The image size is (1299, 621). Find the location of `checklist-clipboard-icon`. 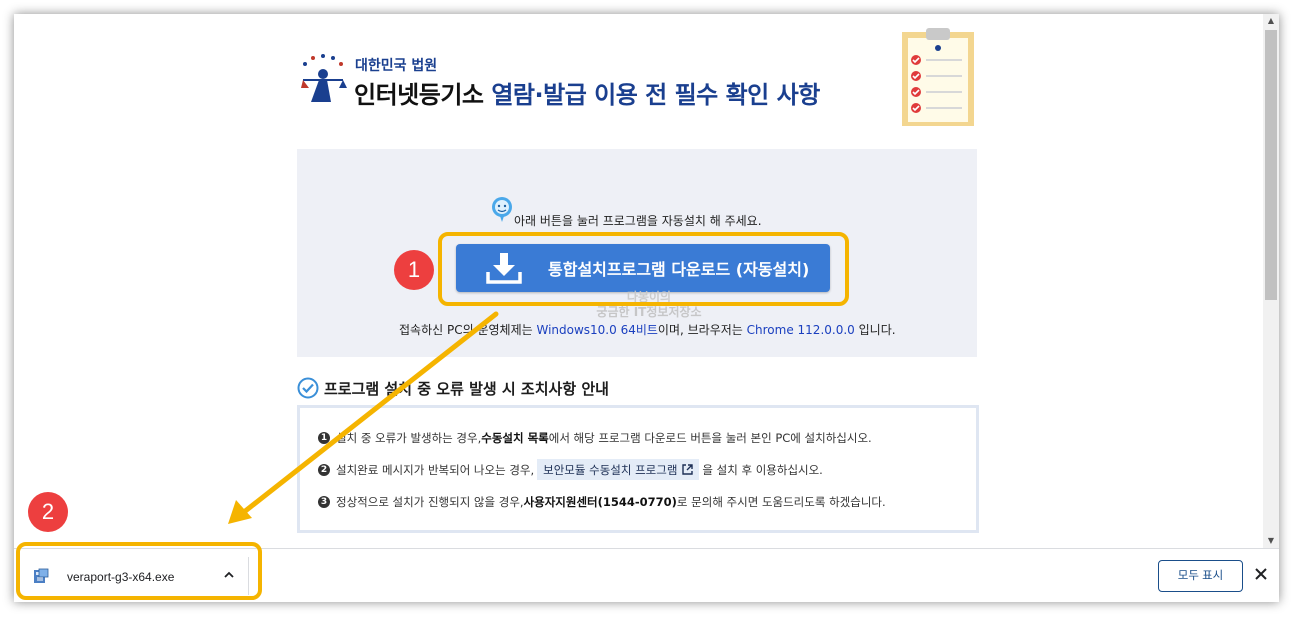

checklist-clipboard-icon is located at coordinates (938, 77).